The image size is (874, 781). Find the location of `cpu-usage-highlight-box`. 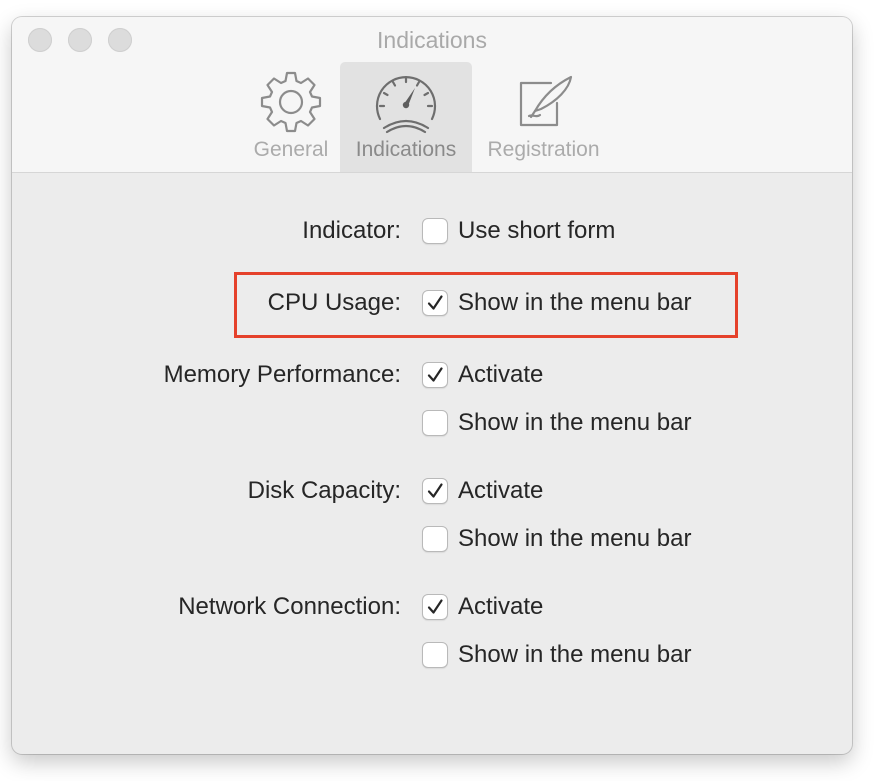

cpu-usage-highlight-box is located at coordinates (486, 305).